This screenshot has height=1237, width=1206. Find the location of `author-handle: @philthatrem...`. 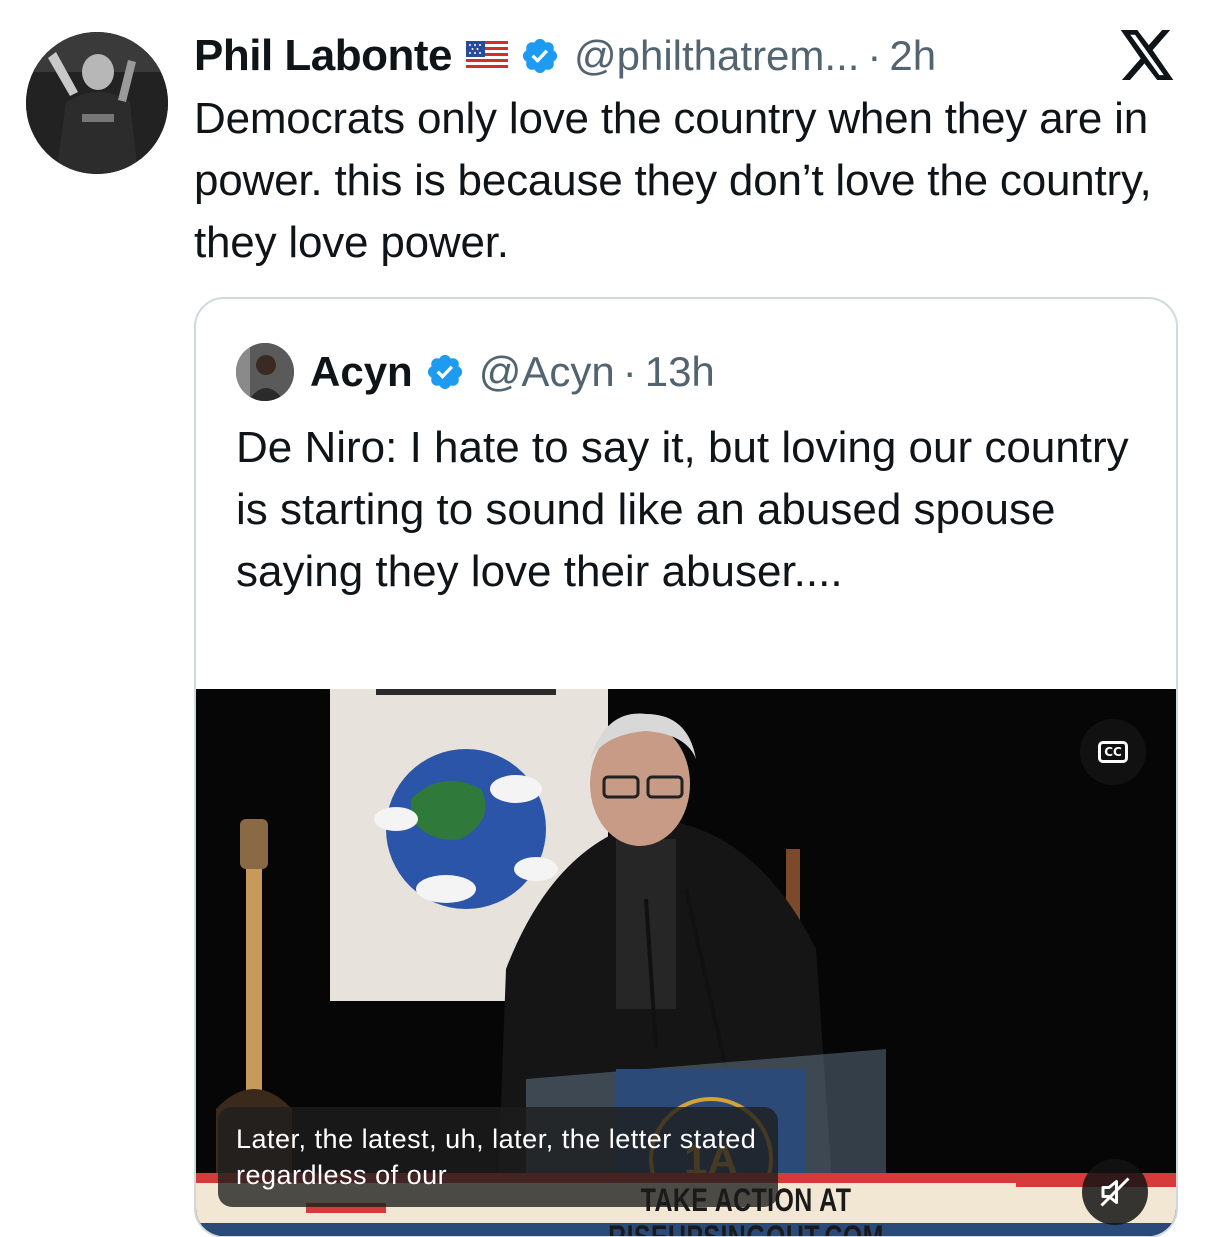

author-handle: @philthatrem... is located at coordinates (716, 56).